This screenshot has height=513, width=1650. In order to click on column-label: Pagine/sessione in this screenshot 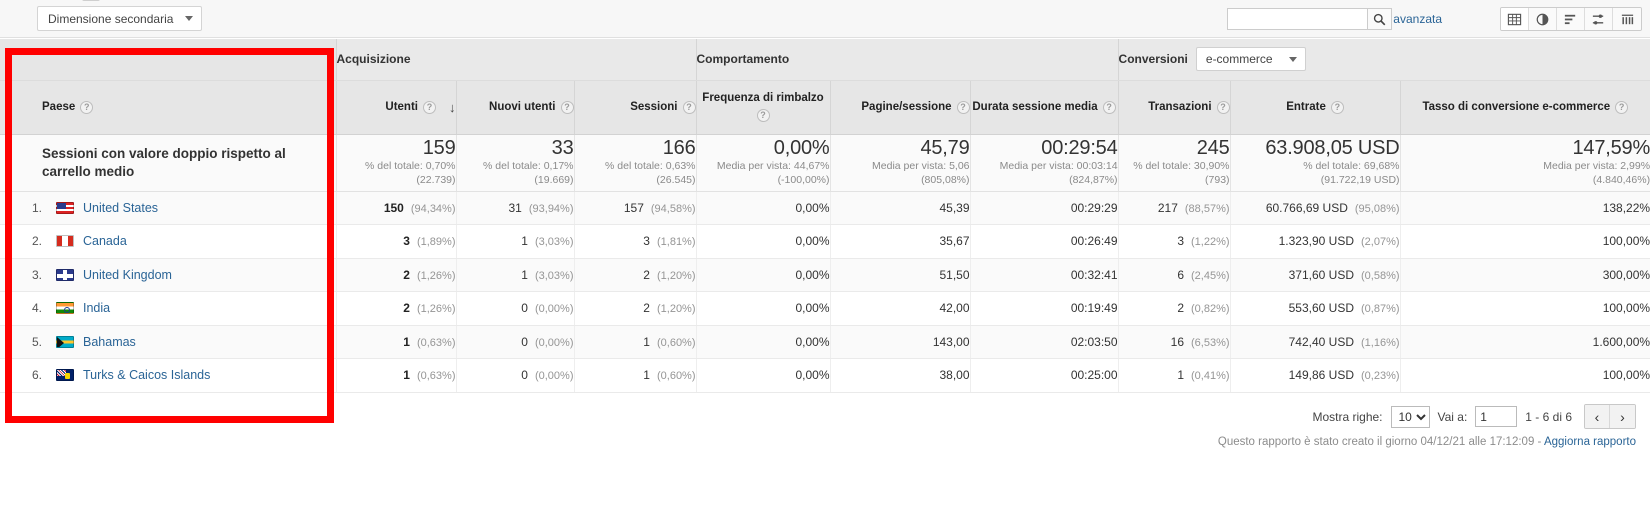, I will do `click(906, 107)`.